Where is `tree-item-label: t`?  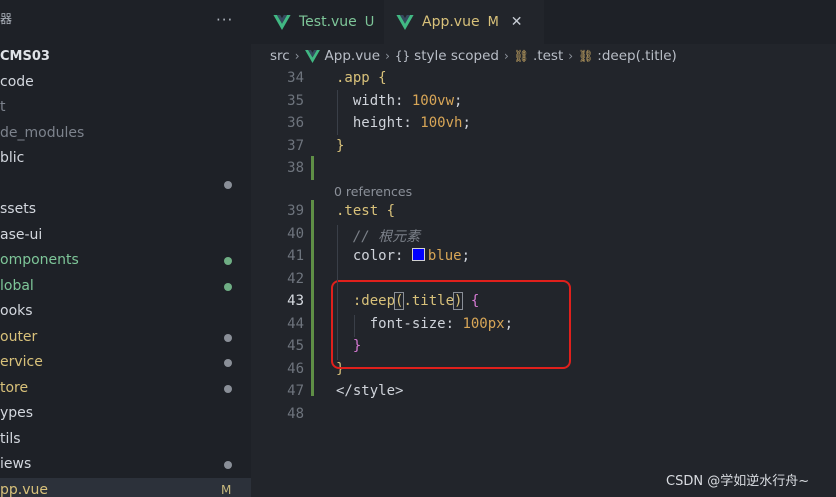 tree-item-label: t is located at coordinates (3, 107).